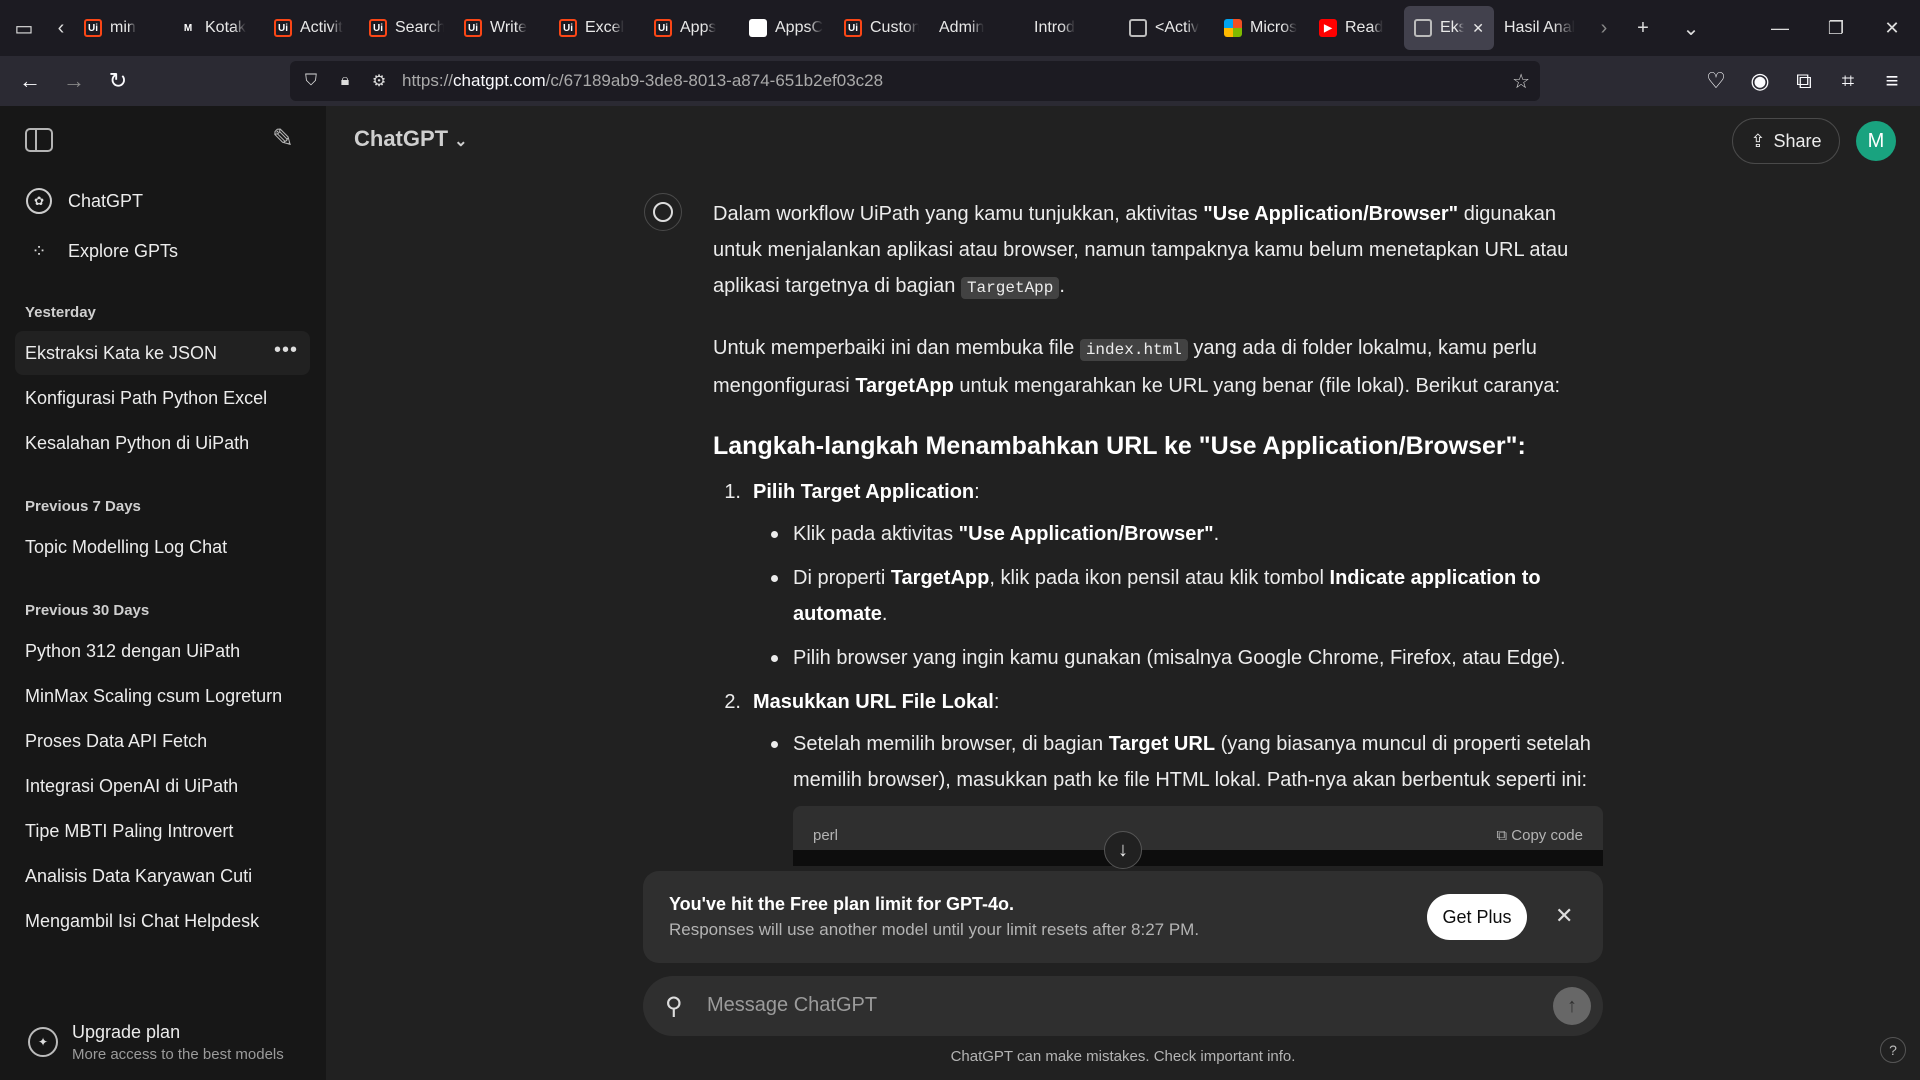  I want to click on sidebar-link-explore-gpts: ⁘ Explore GPTs, so click(163, 251).